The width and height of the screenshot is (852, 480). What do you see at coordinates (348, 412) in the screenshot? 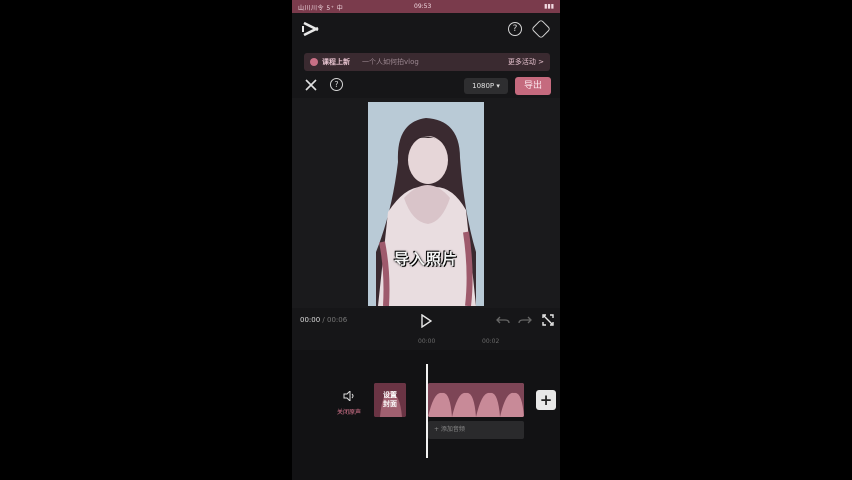
I see `mute-label: 关闭原声` at bounding box center [348, 412].